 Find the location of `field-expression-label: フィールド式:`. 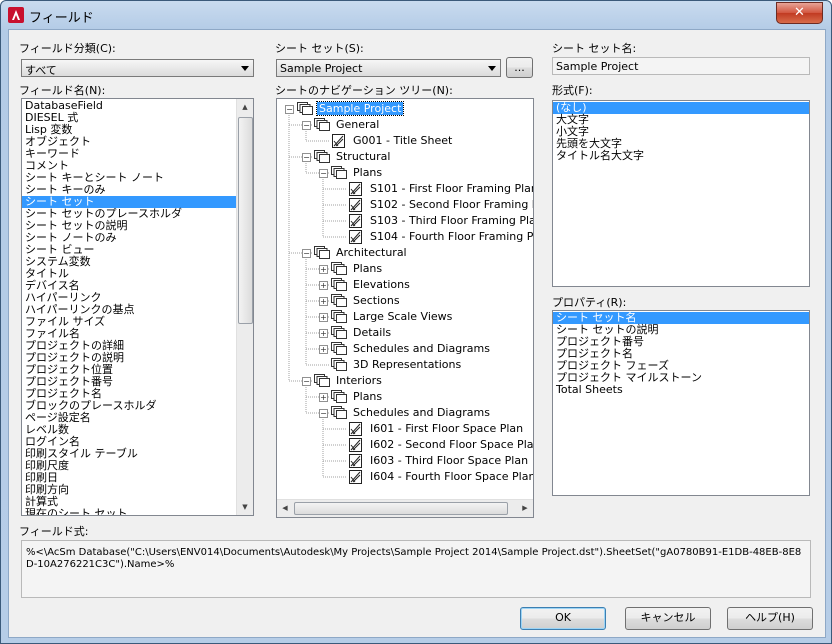

field-expression-label: フィールド式: is located at coordinates (54, 531).